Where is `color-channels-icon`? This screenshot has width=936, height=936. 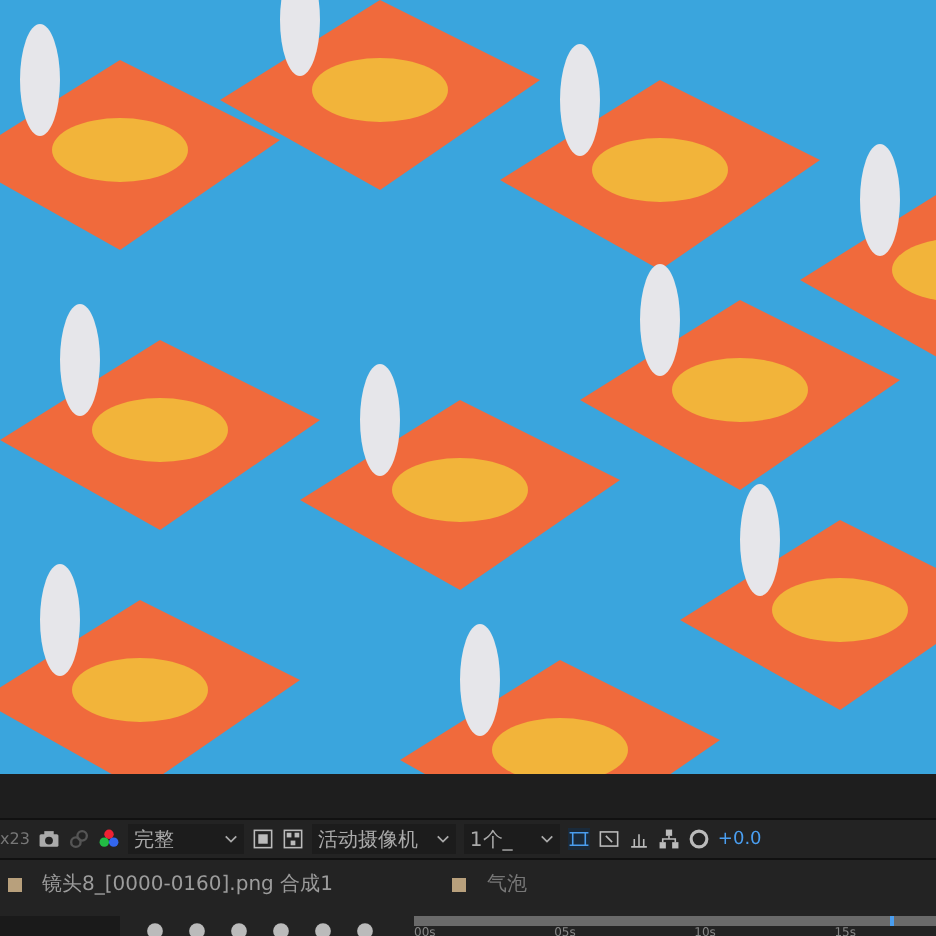
color-channels-icon is located at coordinates (108, 839).